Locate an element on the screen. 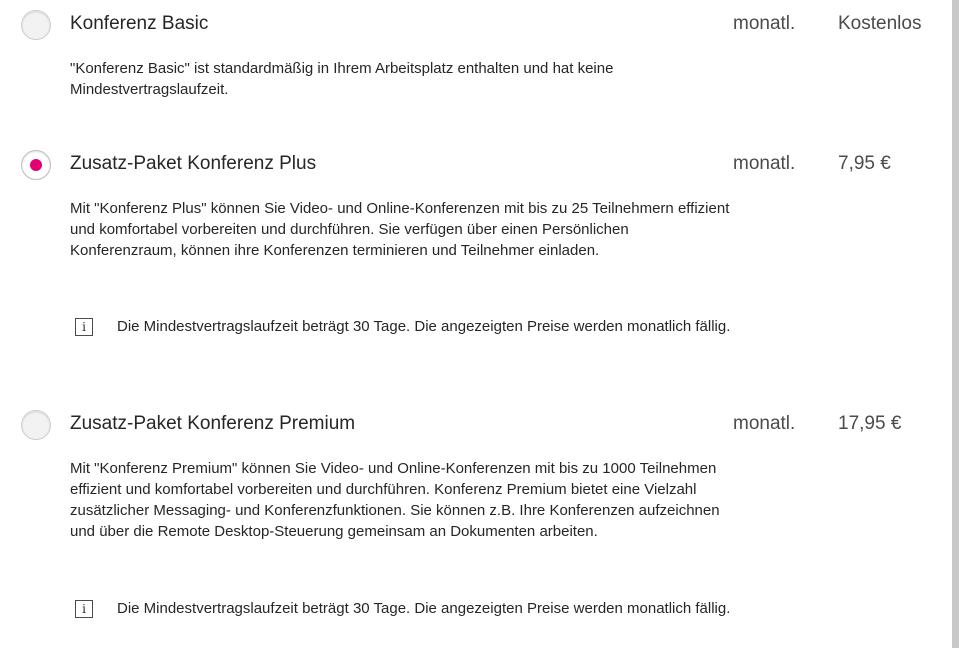 The image size is (959, 648). package-price: Kostenlos is located at coordinates (880, 23).